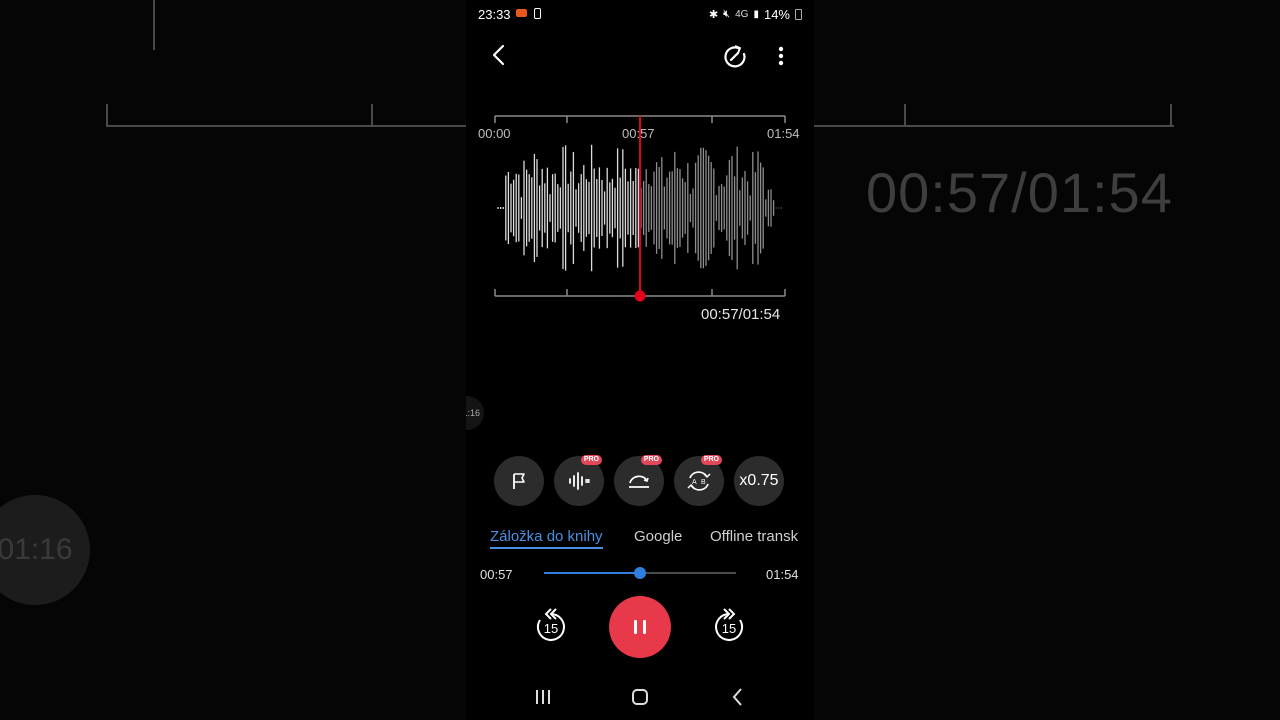 This screenshot has width=1280, height=720. What do you see at coordinates (783, 133) in the screenshot?
I see `tick-label-end: 01:54` at bounding box center [783, 133].